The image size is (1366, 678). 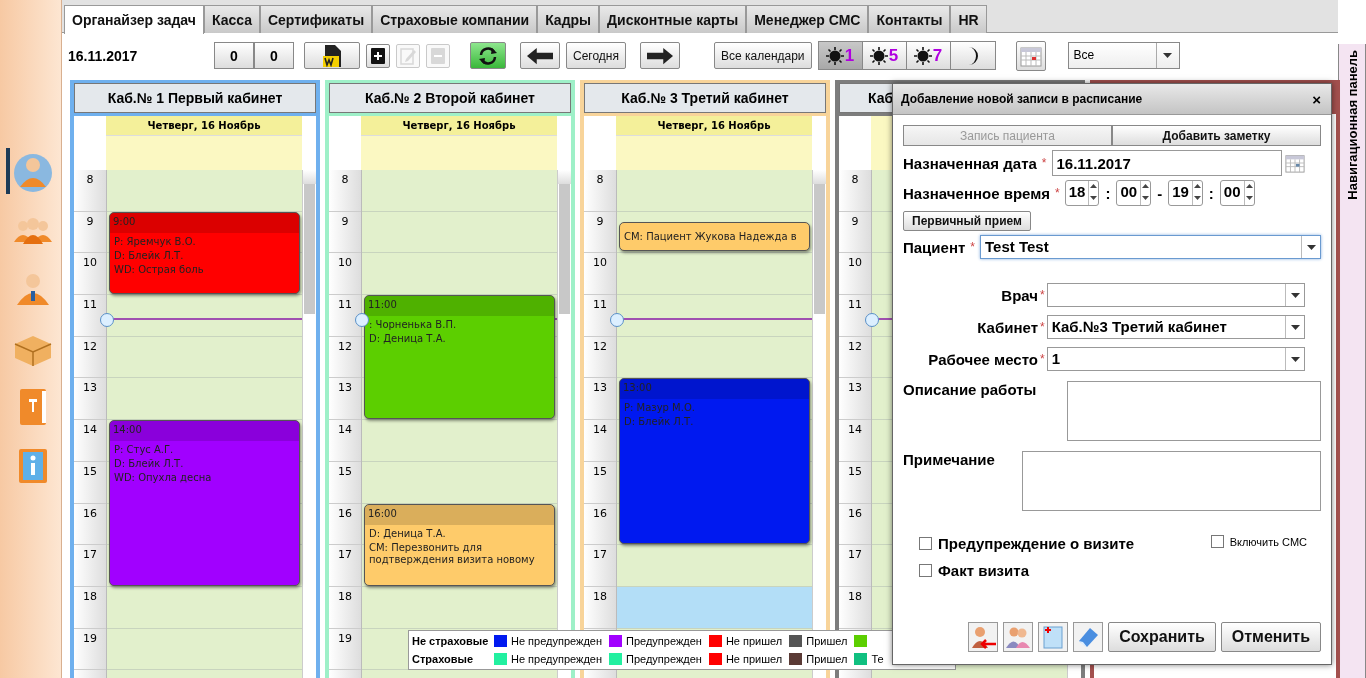 I want to click on edit-icon, so click(x=408, y=55).